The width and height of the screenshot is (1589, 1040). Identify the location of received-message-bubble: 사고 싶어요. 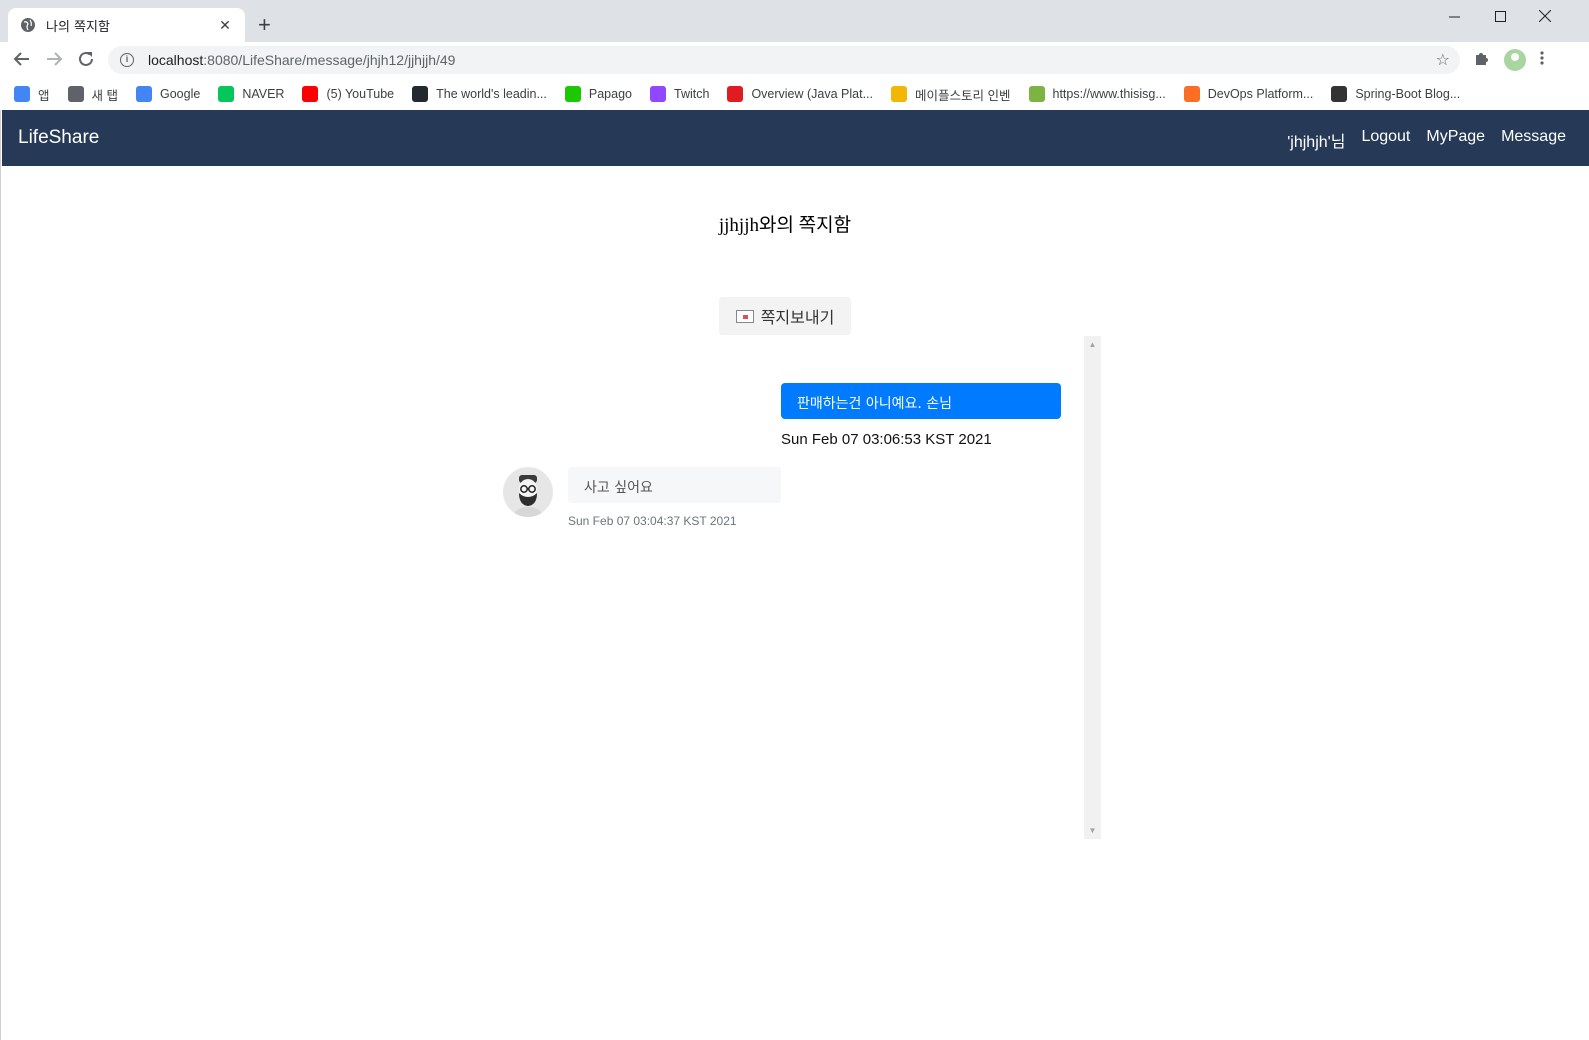
(674, 485).